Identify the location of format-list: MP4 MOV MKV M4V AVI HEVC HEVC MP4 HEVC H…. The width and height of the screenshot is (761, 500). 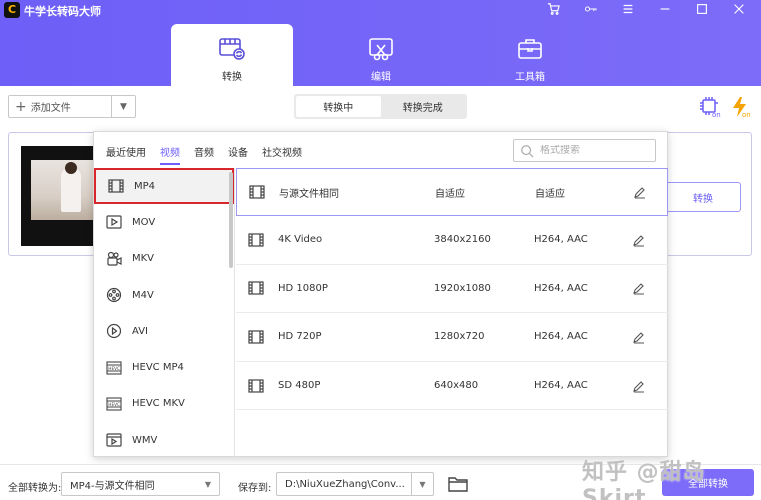
(164, 313).